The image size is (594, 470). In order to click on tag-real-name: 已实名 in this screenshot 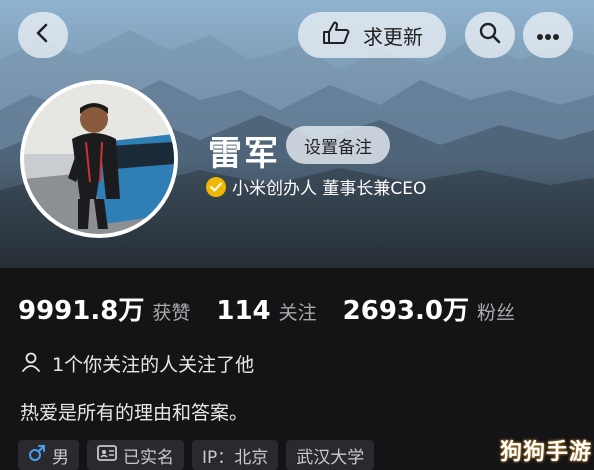, I will do `click(135, 455)`.